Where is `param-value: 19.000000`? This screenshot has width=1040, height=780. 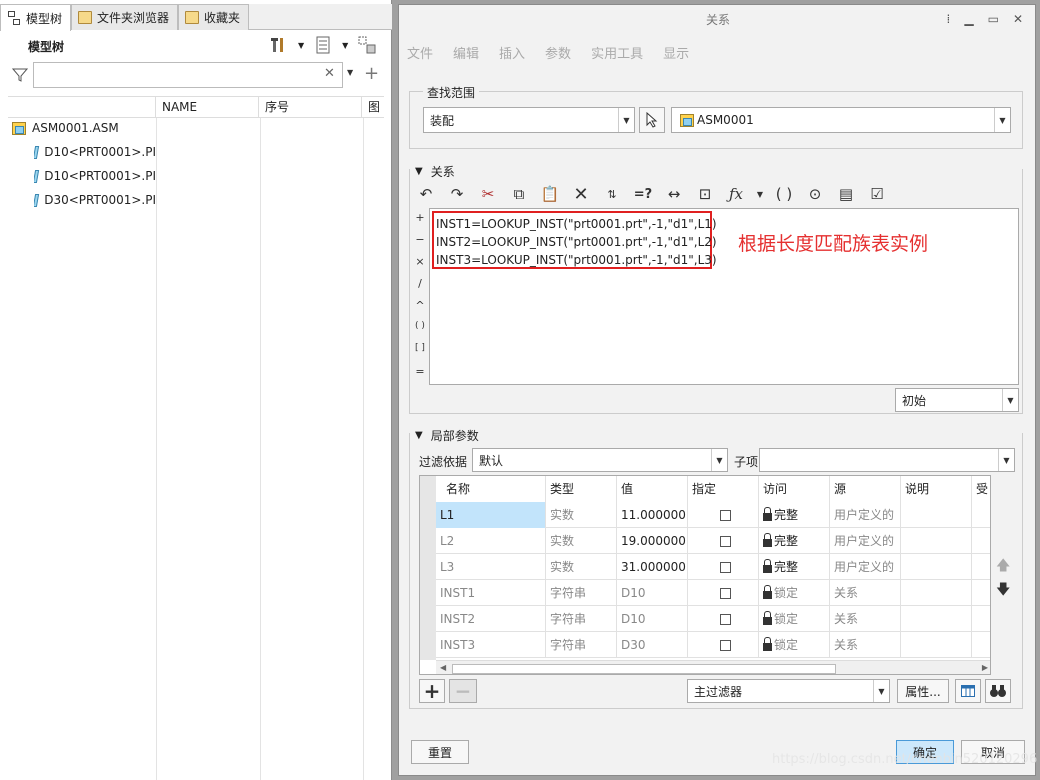 param-value: 19.000000 is located at coordinates (652, 541).